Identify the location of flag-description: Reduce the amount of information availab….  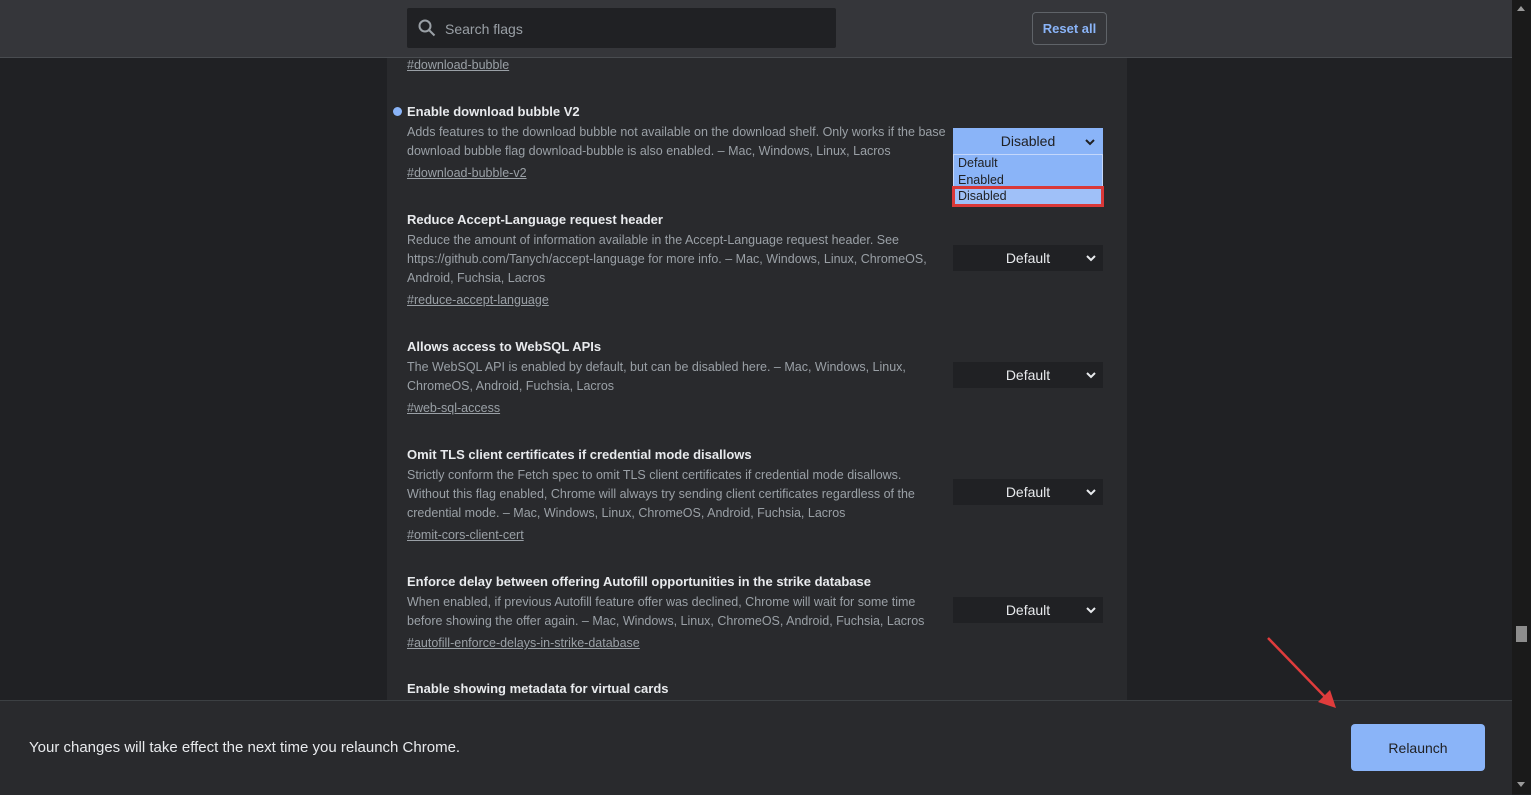
(667, 259).